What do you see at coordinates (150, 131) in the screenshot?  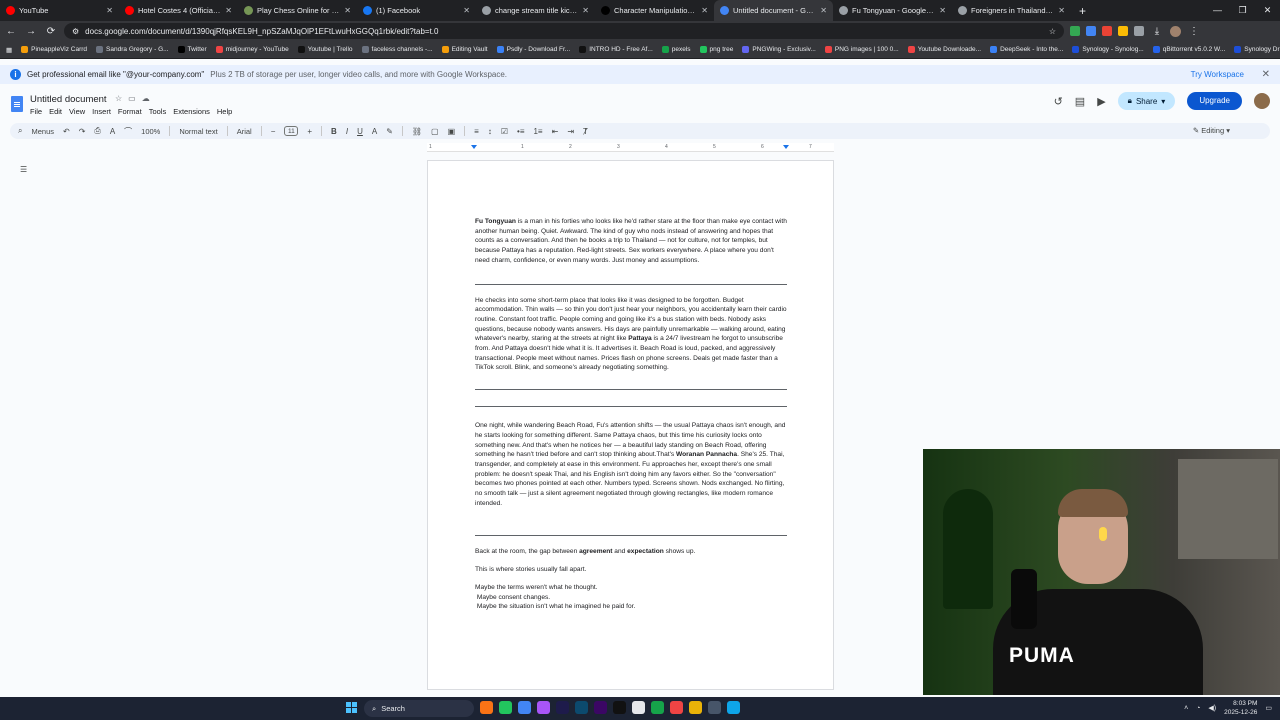 I see `zoom-select: 100%` at bounding box center [150, 131].